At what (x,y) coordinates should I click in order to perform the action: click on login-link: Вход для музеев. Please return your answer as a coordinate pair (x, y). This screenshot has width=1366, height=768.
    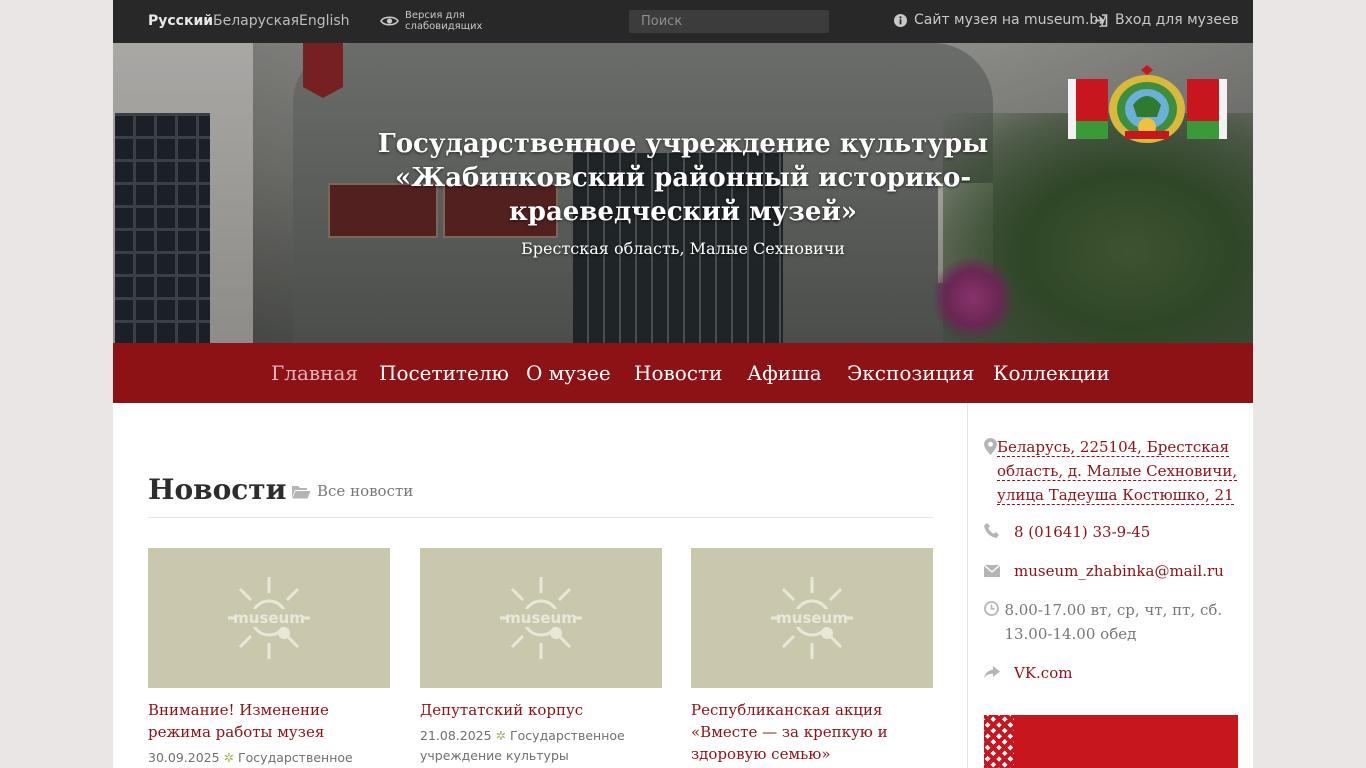
    Looking at the image, I should click on (1166, 20).